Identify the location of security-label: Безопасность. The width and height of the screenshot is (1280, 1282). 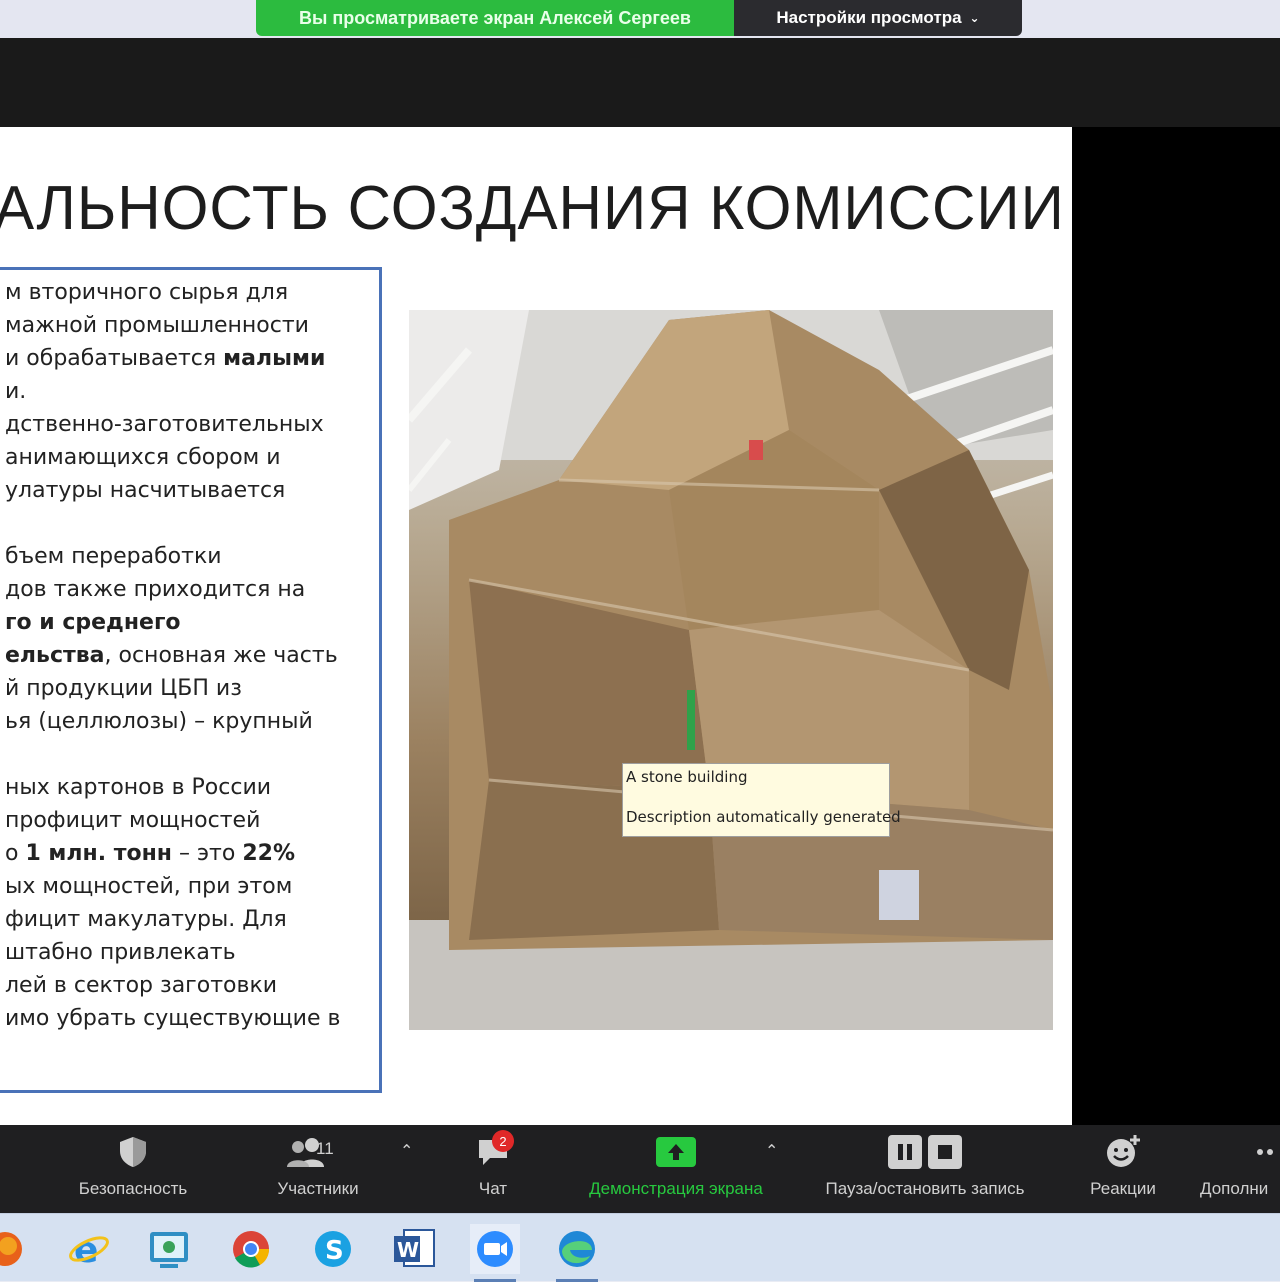
(133, 1188).